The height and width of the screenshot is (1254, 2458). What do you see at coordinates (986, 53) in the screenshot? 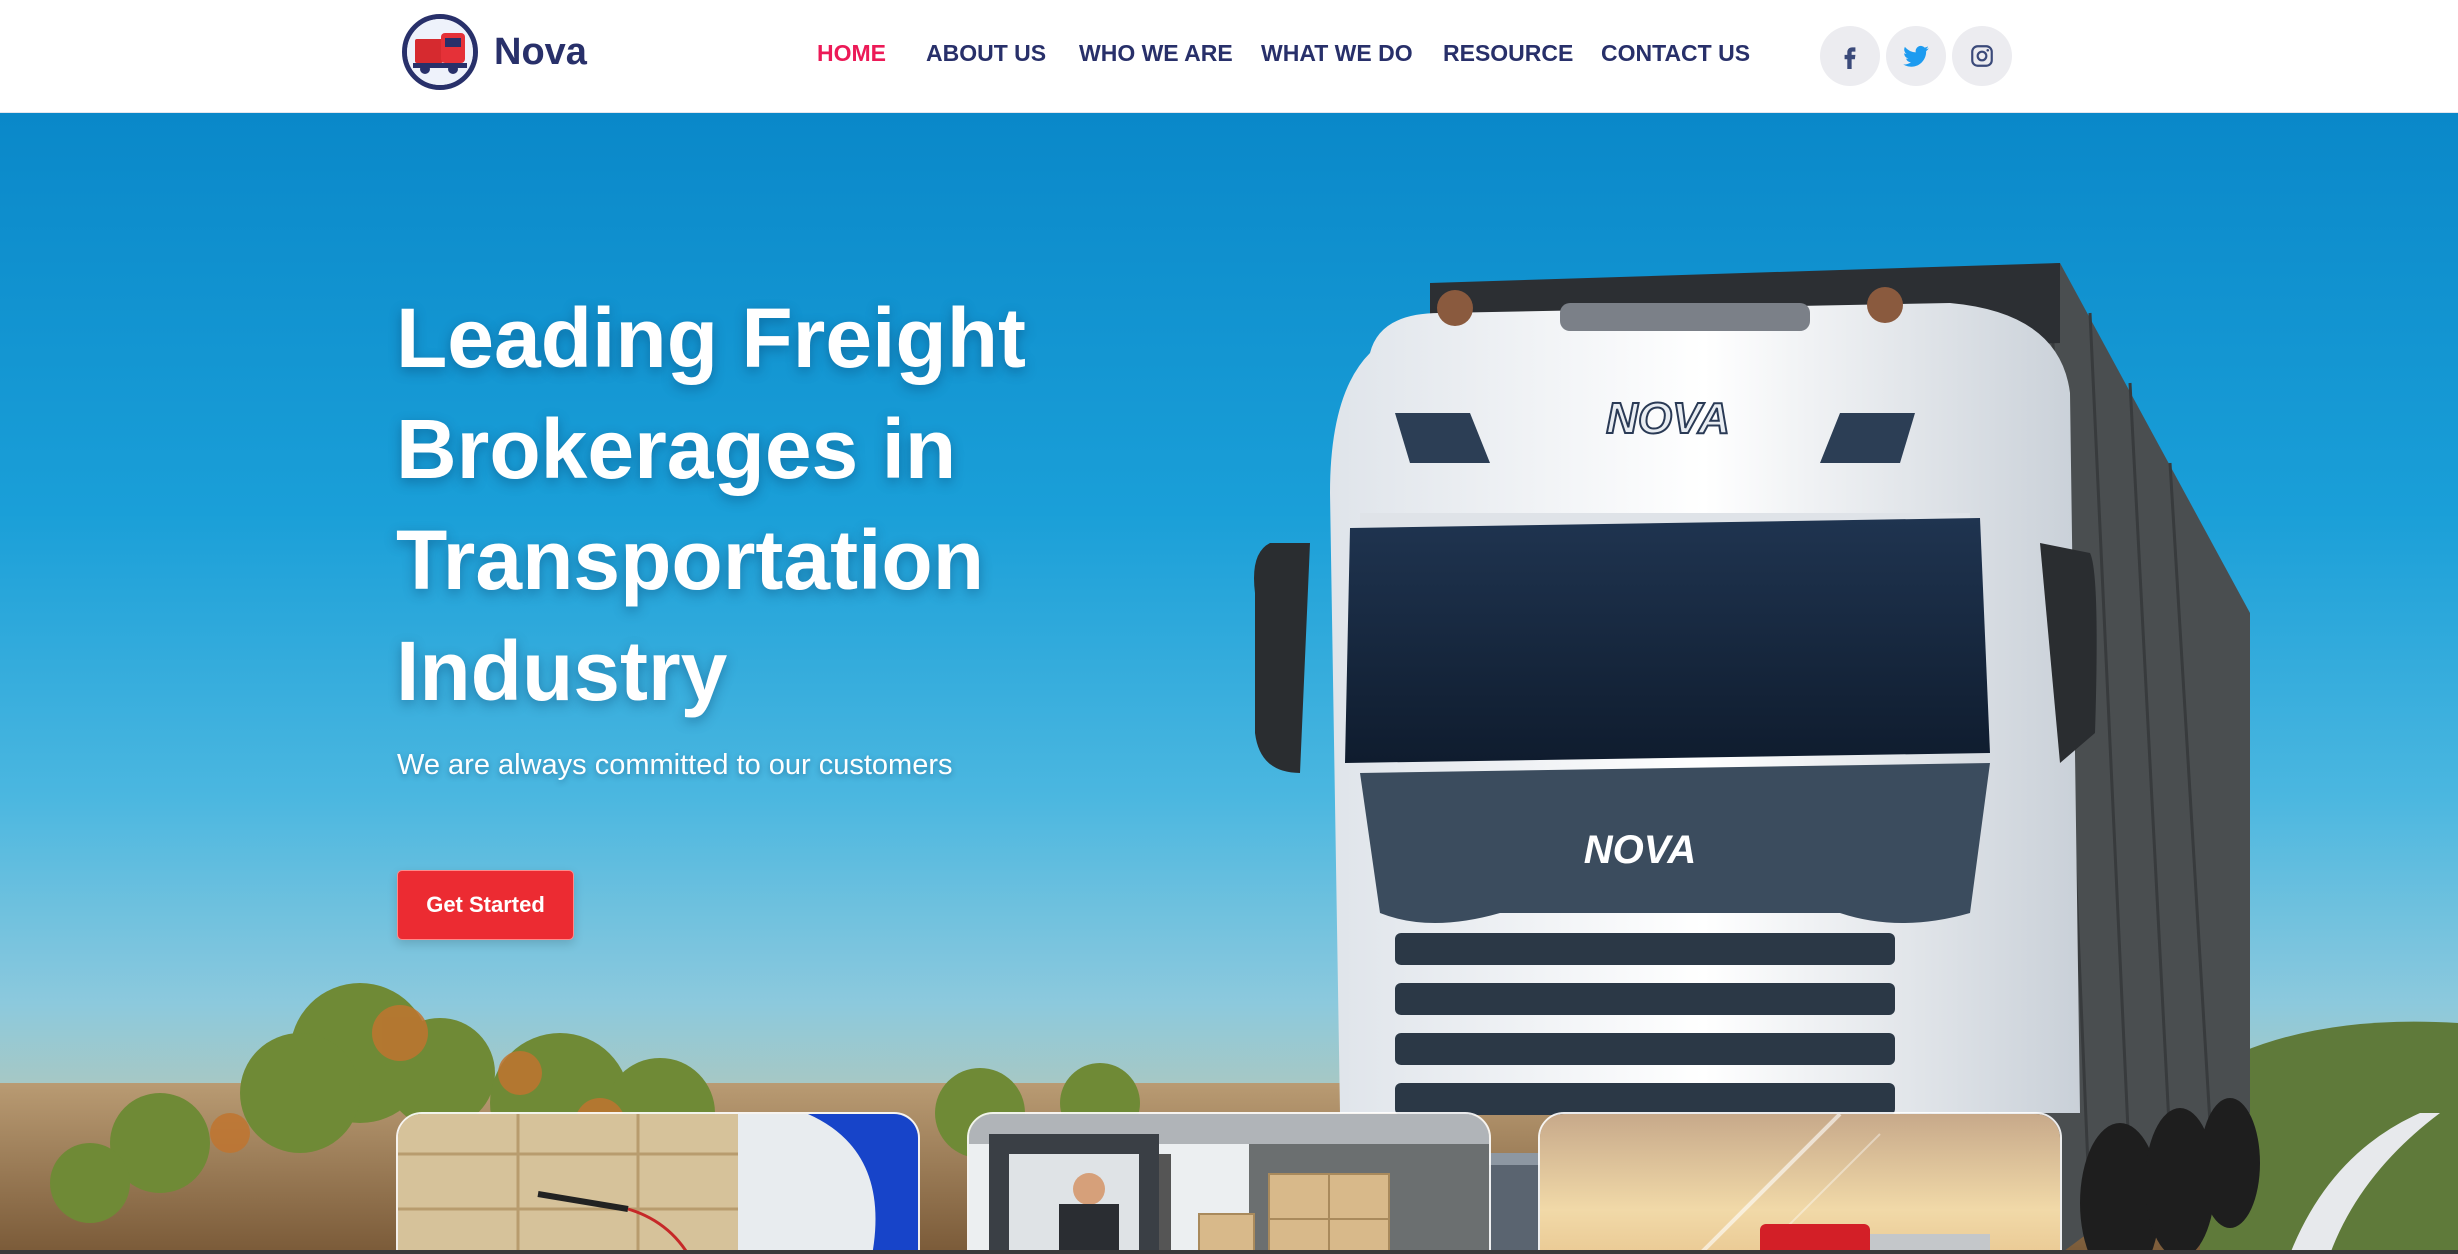
I see `nav-about-us: ABOUT US` at bounding box center [986, 53].